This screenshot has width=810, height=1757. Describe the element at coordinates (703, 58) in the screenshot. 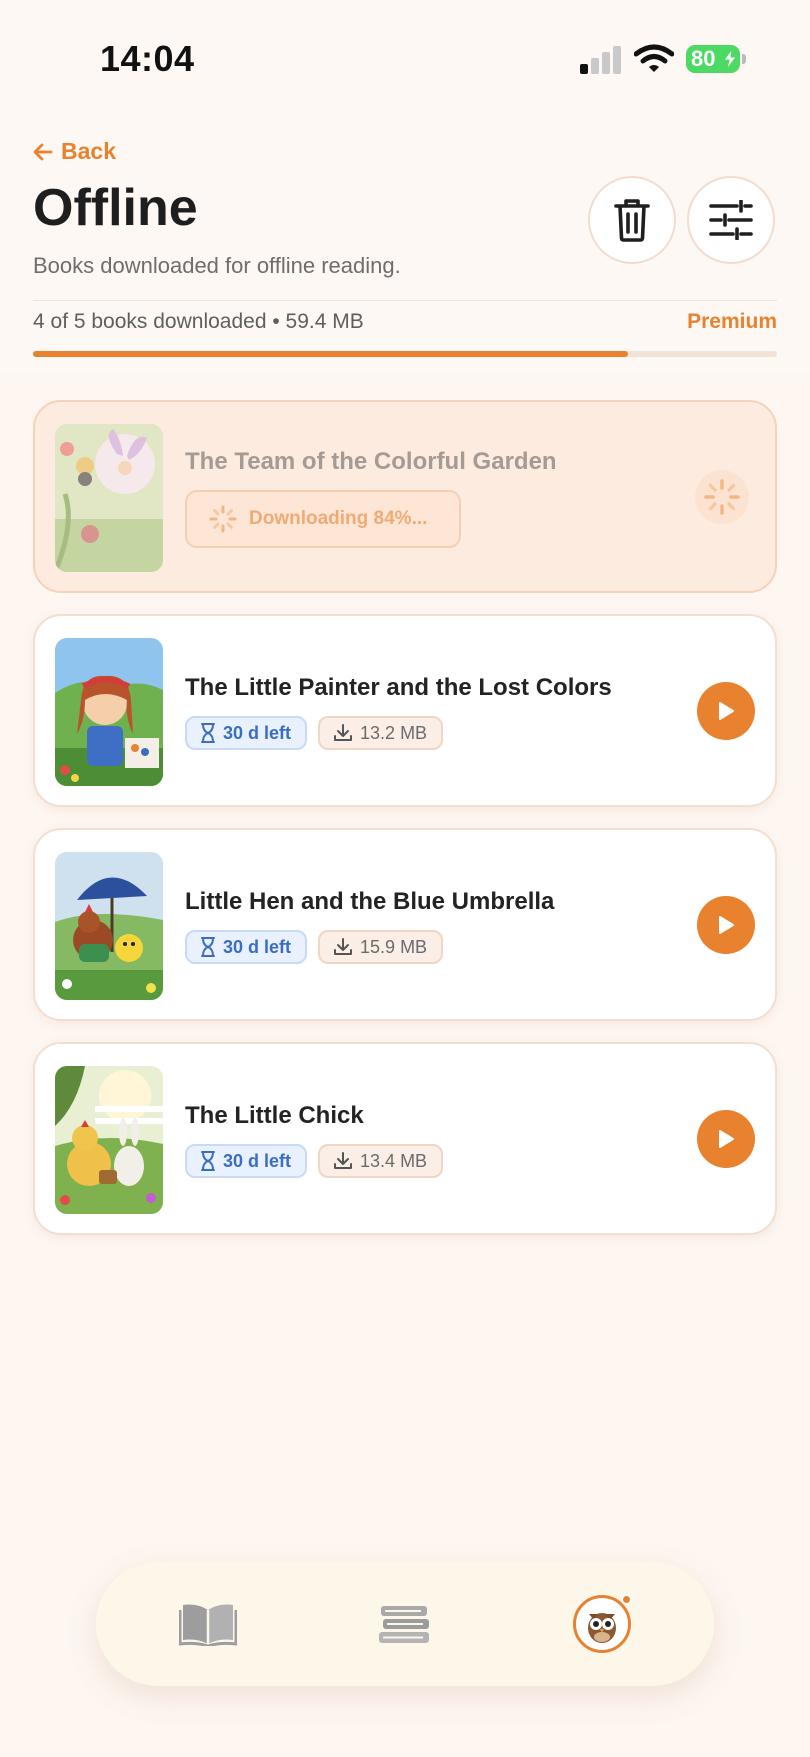

I see `battery-level: 80` at that location.